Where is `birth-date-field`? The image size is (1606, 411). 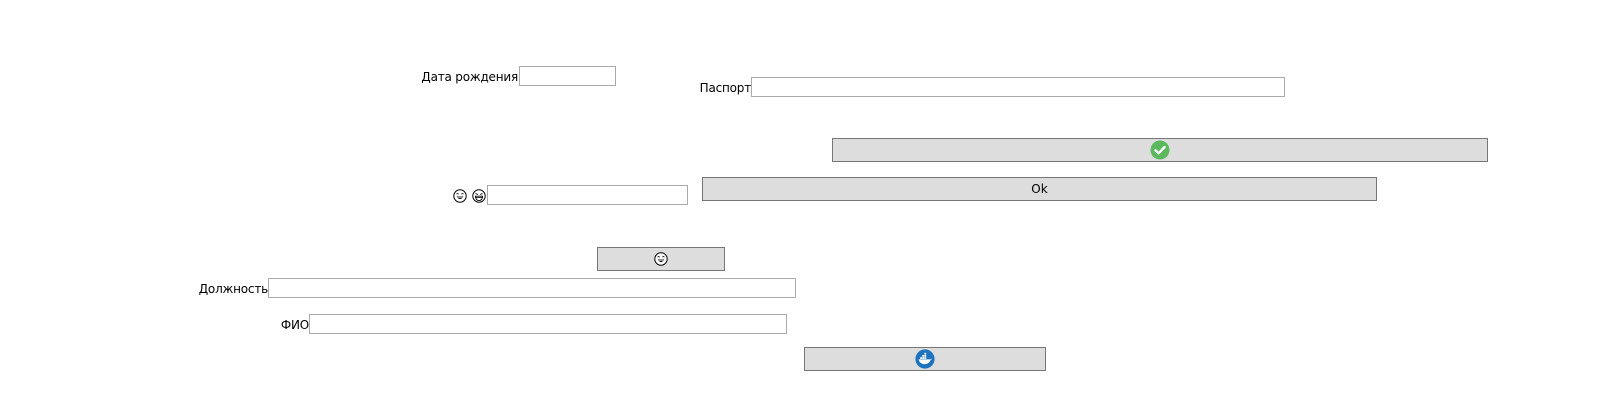 birth-date-field is located at coordinates (567, 76).